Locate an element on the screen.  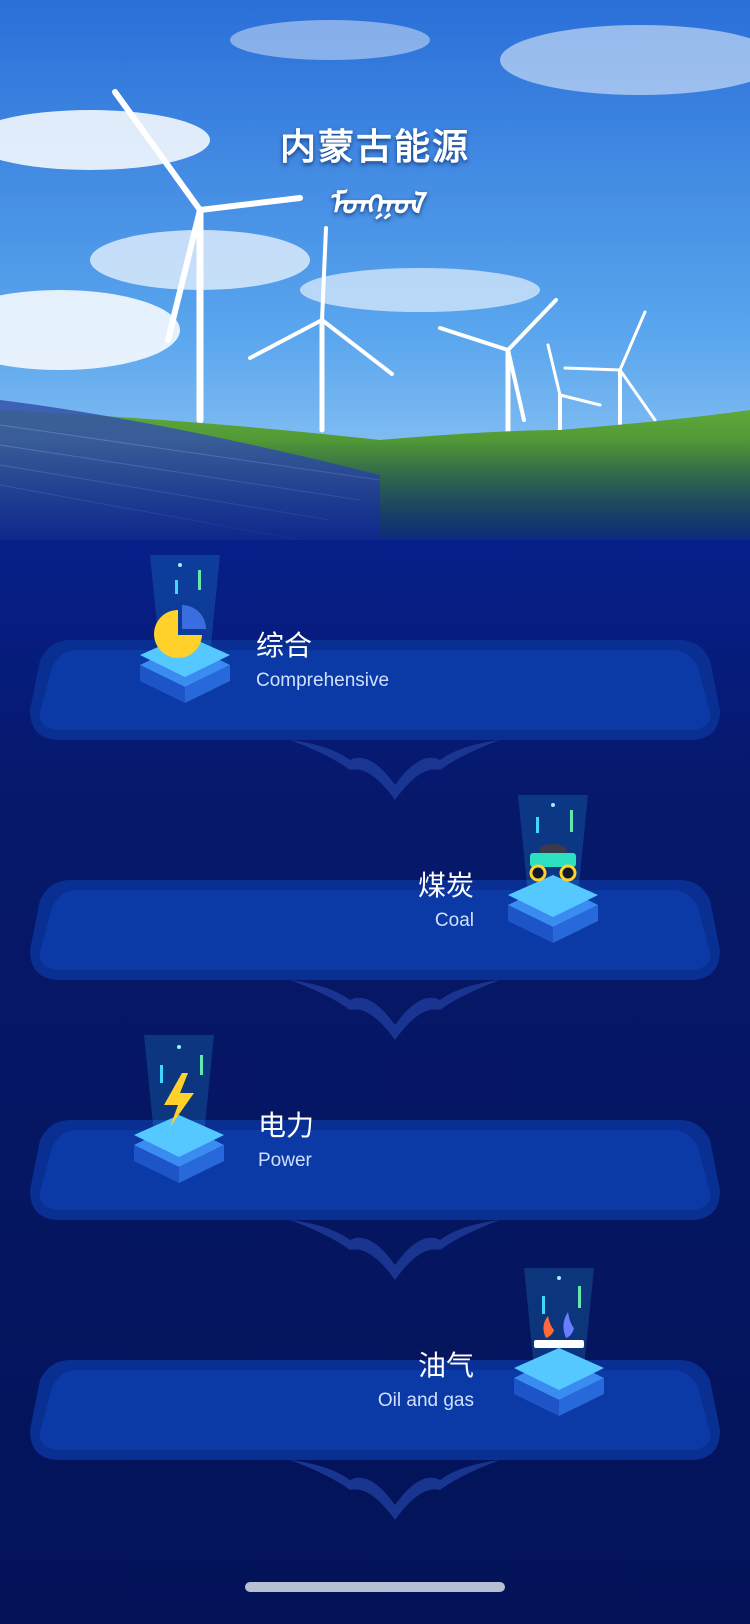
coal-cart-icon is located at coordinates (553, 877).